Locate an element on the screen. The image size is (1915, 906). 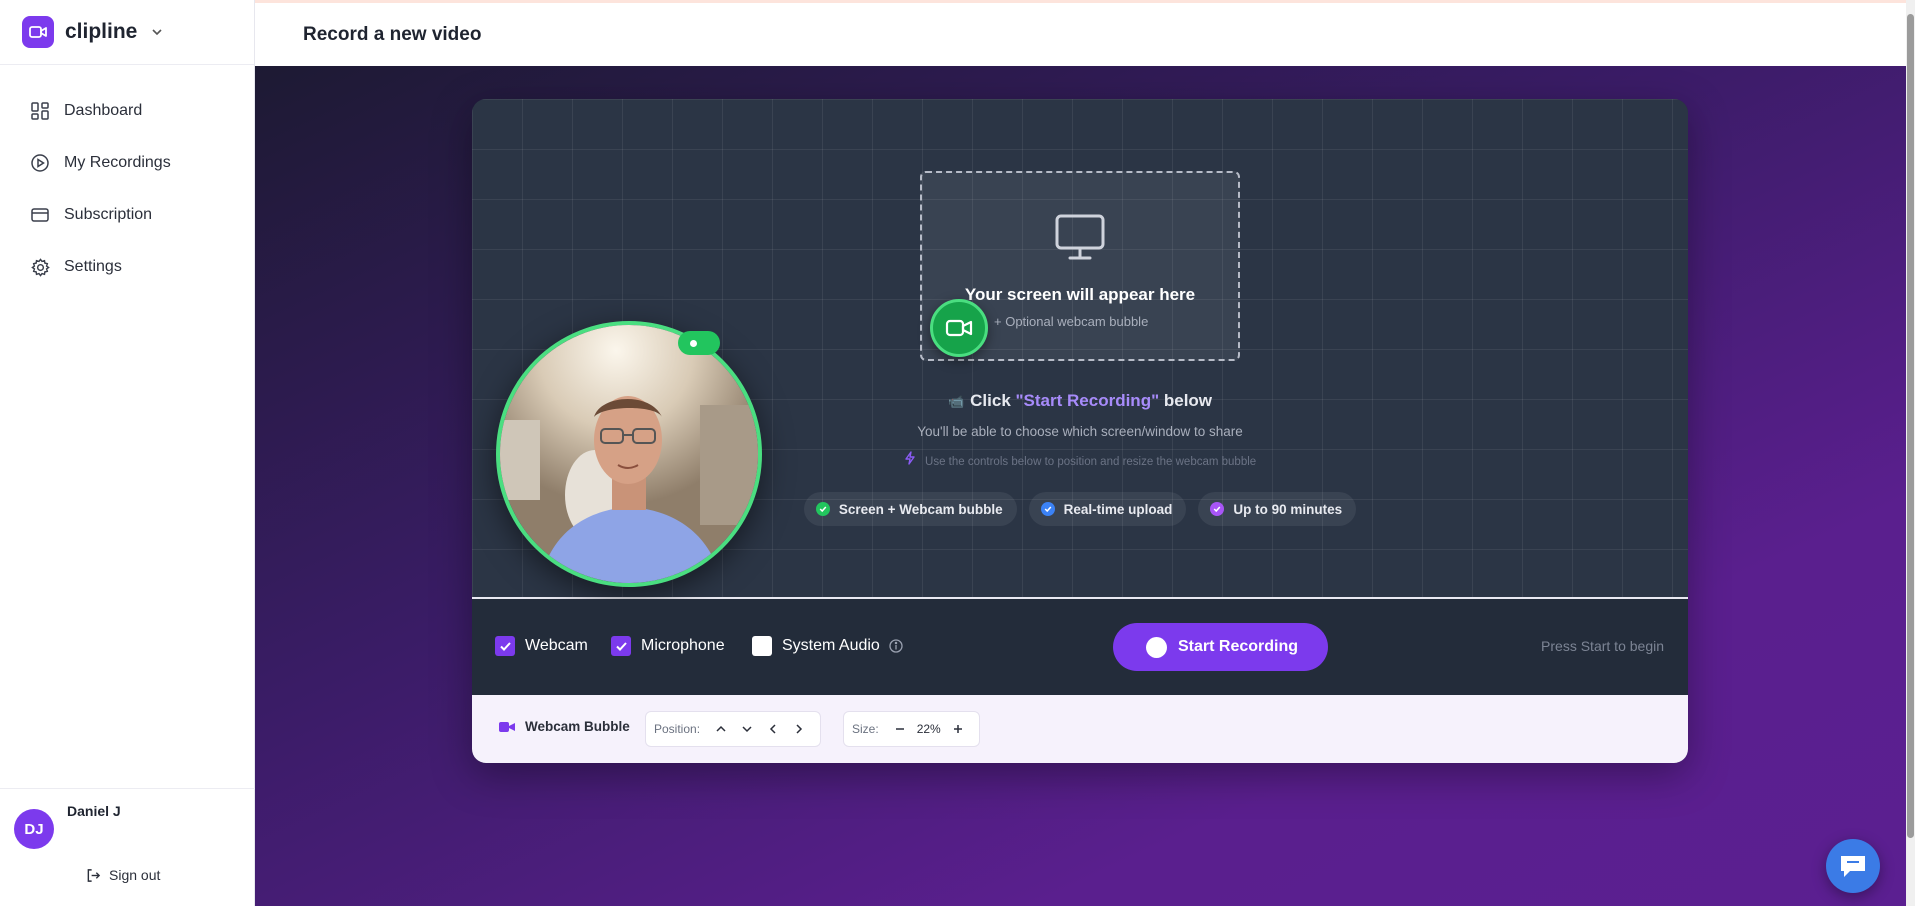
size-value: 22% is located at coordinates (928, 729).